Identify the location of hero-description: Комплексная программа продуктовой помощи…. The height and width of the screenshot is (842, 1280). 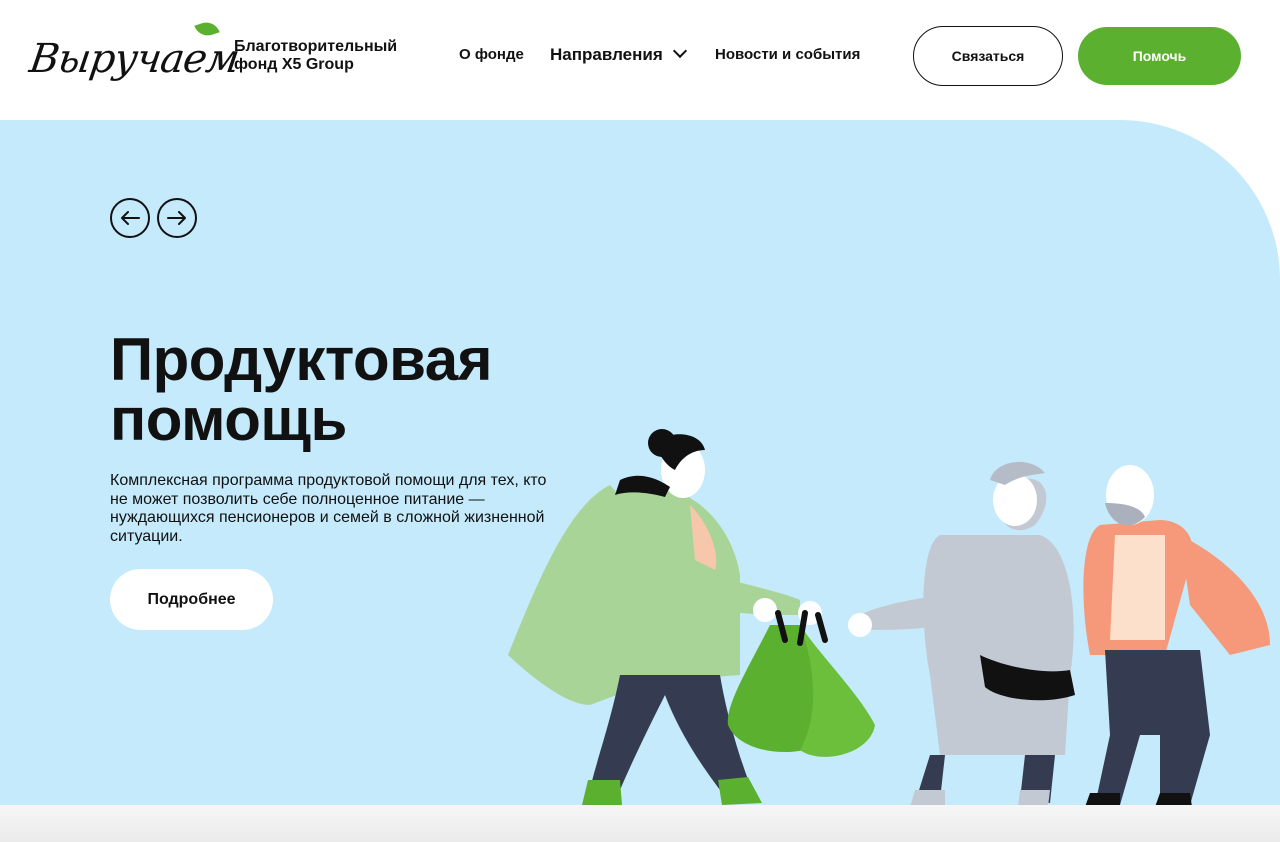
(328, 508).